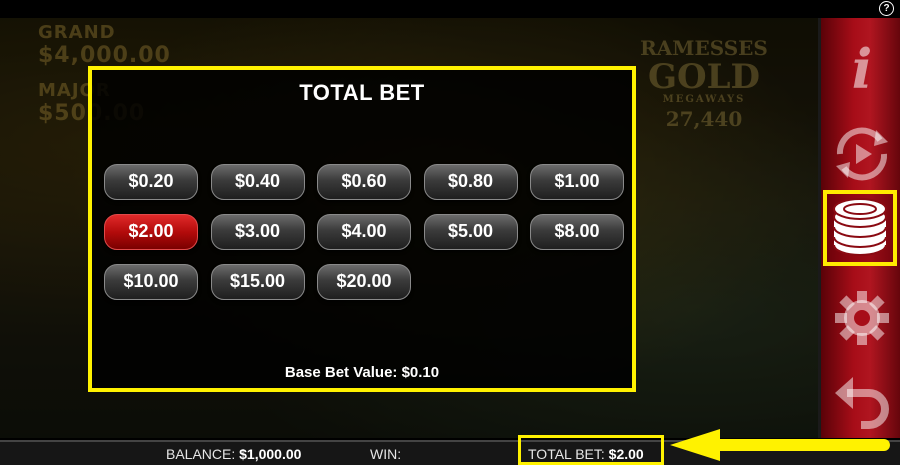 The height and width of the screenshot is (465, 900). Describe the element at coordinates (470, 182) in the screenshot. I see `bet-option-button: $0.80` at that location.